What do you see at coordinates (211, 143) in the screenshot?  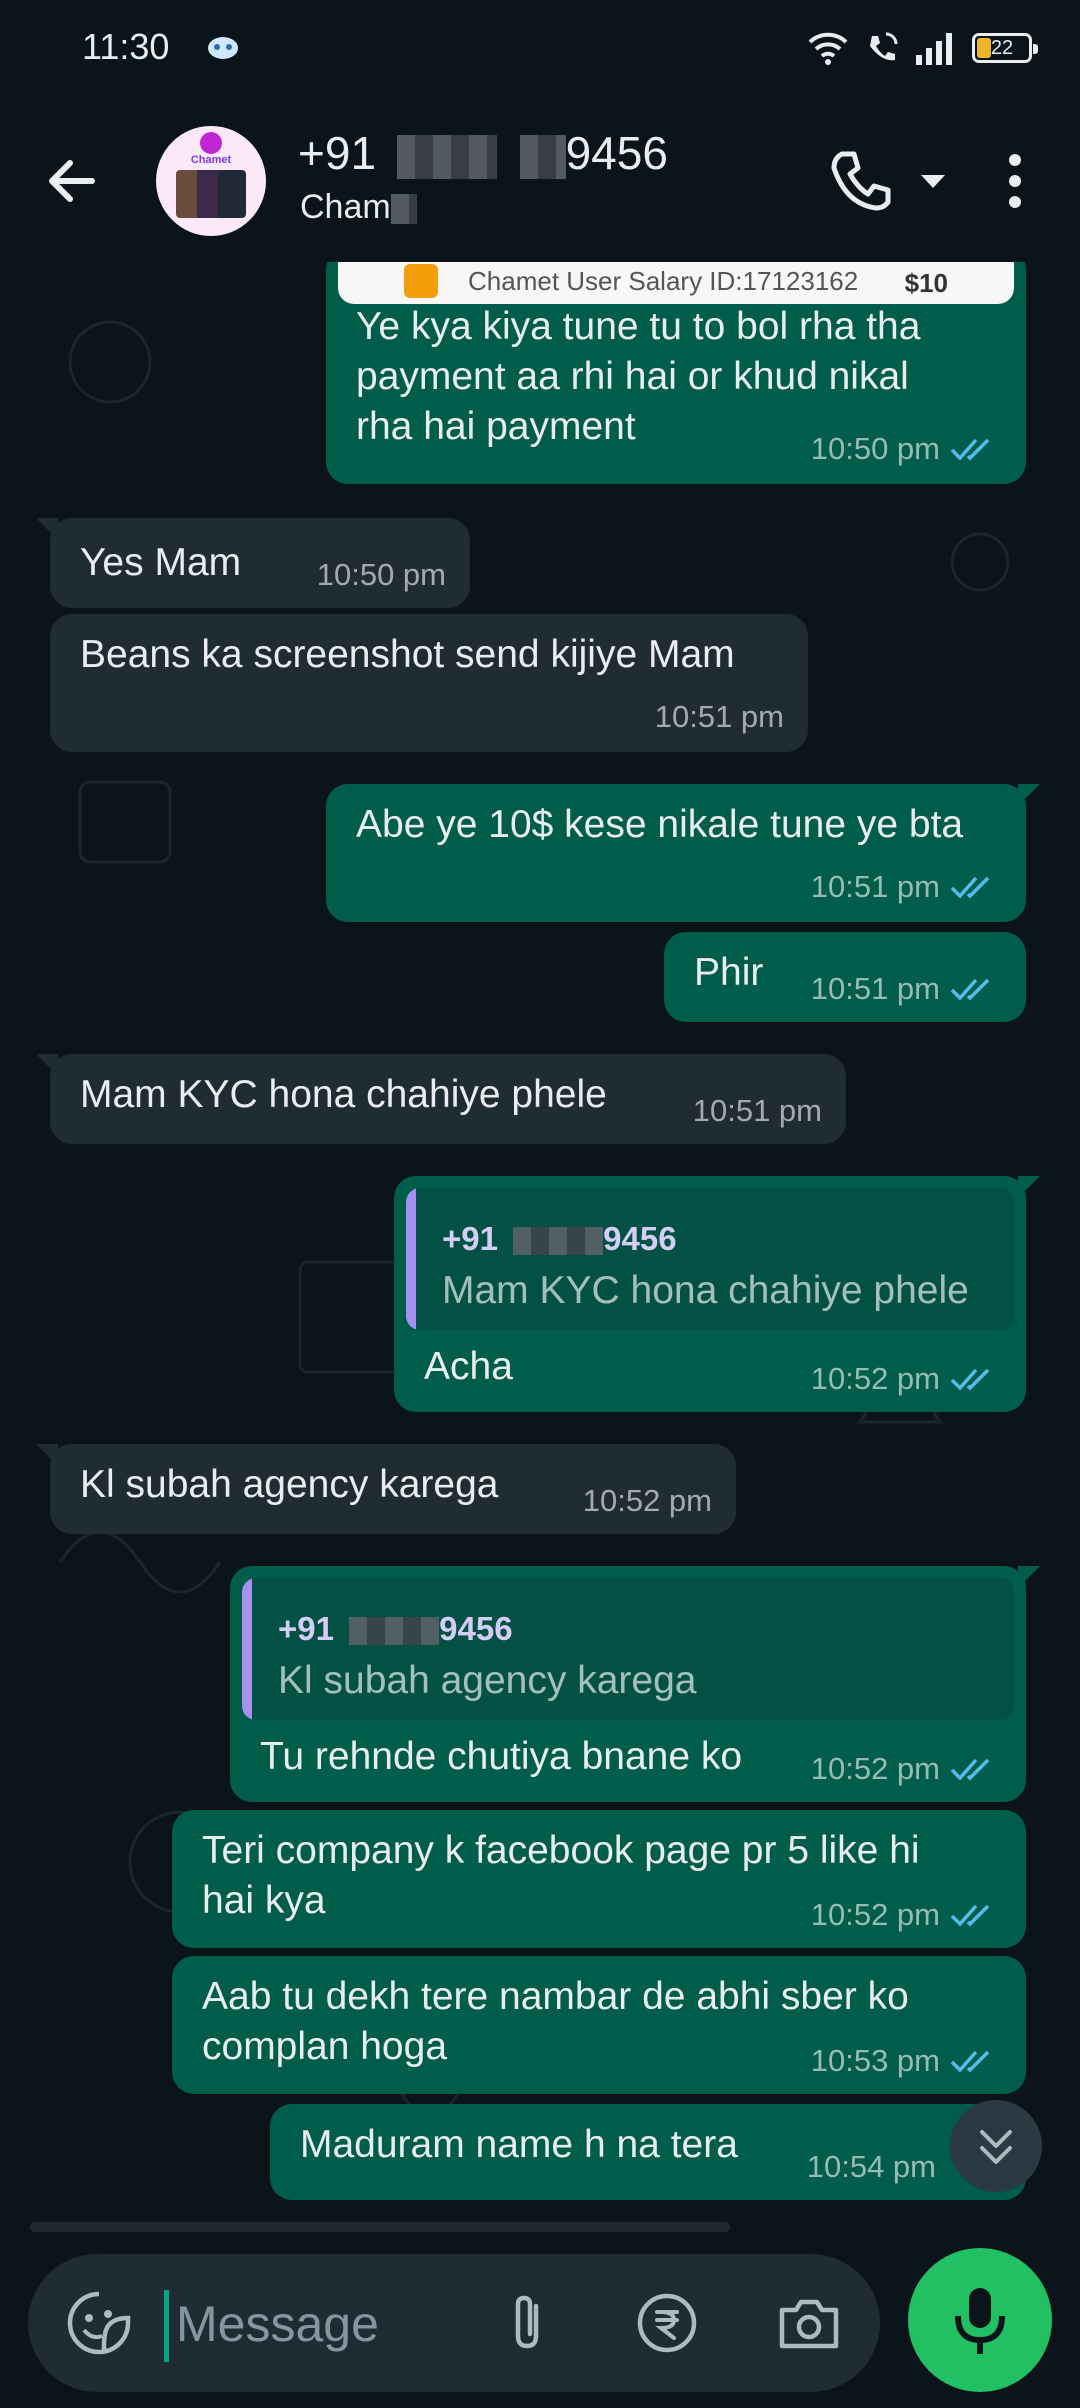 I see `chamet-logo` at bounding box center [211, 143].